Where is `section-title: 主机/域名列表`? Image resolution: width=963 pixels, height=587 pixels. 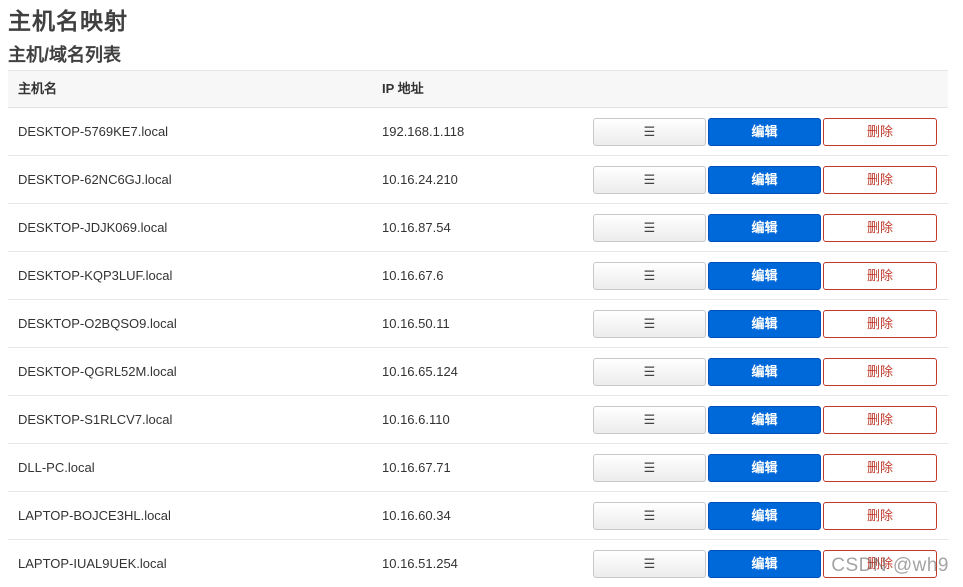
section-title: 主机/域名列表 is located at coordinates (65, 55).